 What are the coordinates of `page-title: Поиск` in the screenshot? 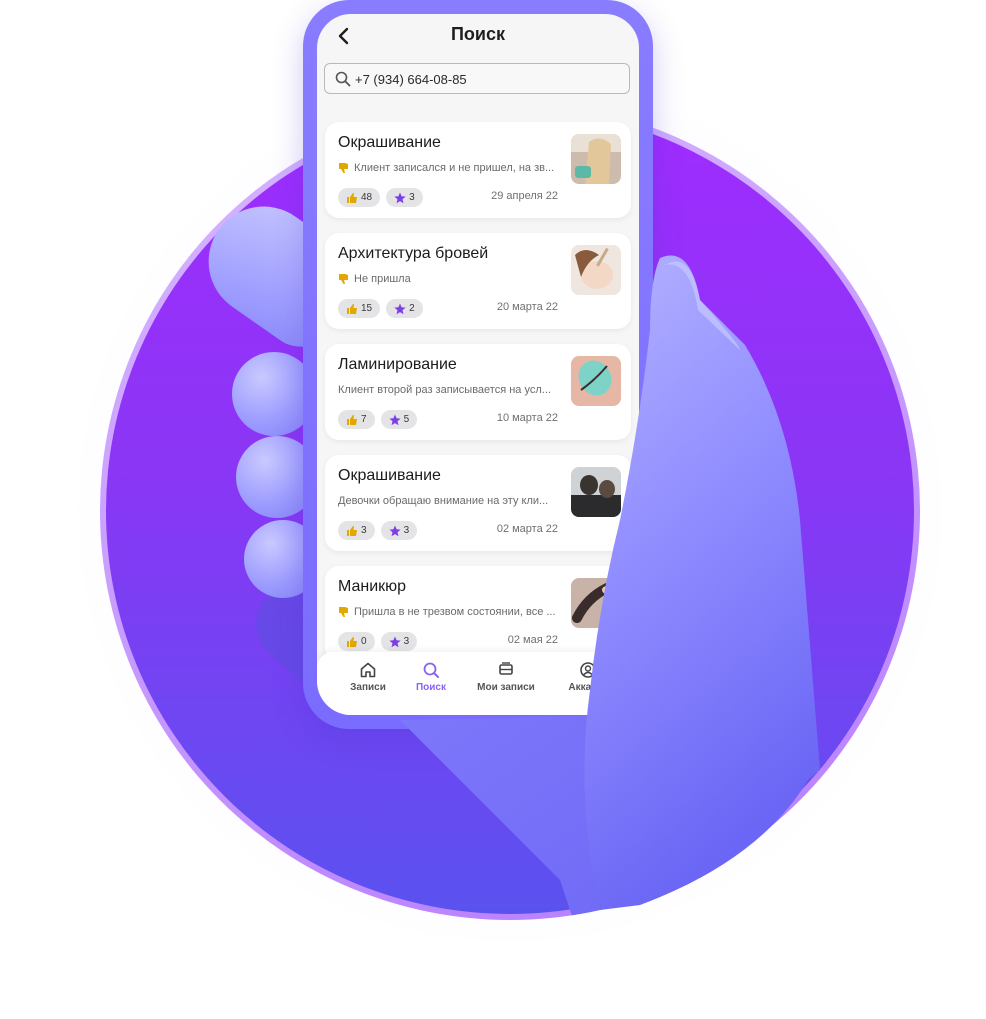 It's located at (478, 34).